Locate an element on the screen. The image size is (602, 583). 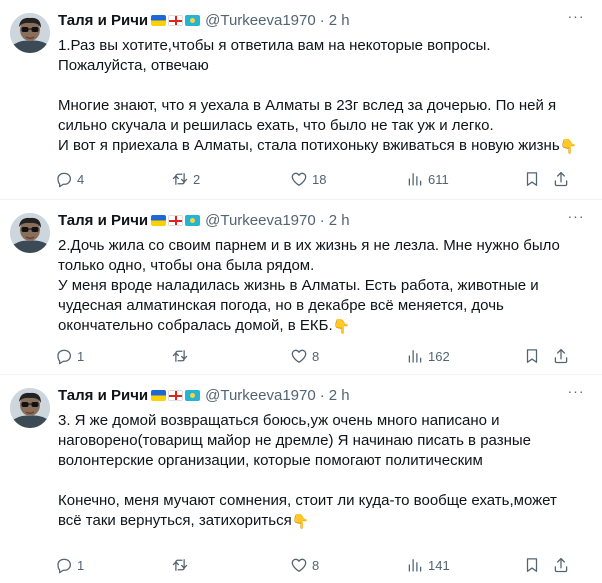
tweet-actions: 1 8 162 is located at coordinates (324, 356).